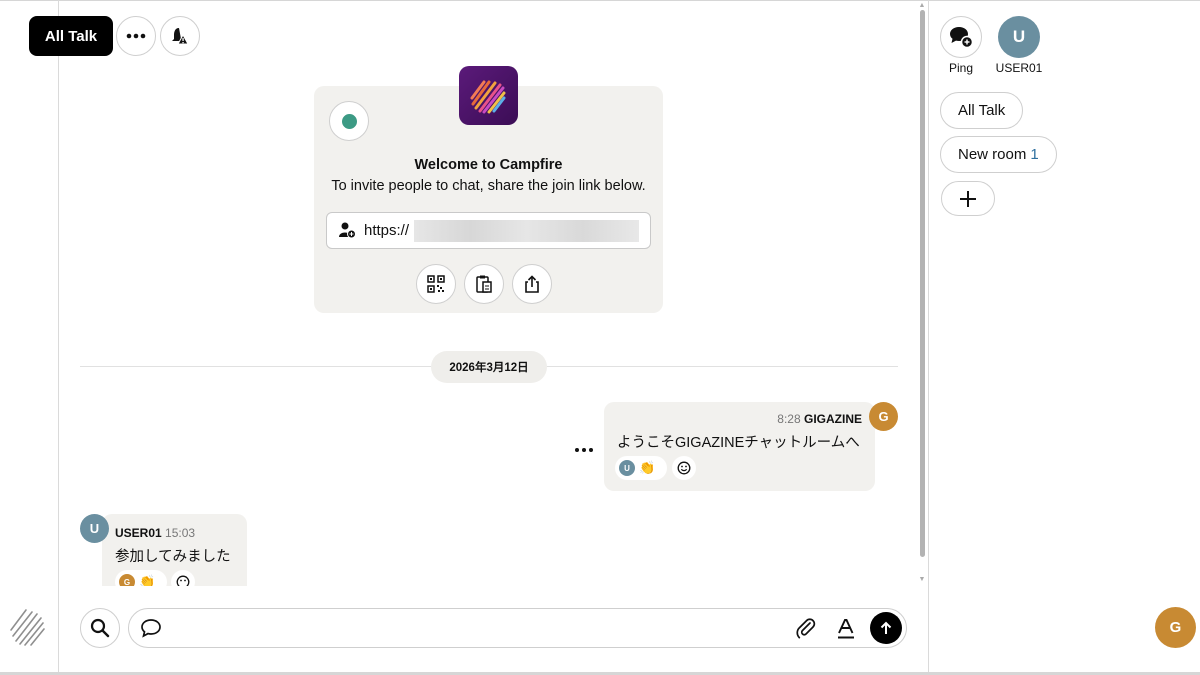  Describe the element at coordinates (928, 336) in the screenshot. I see `right-divider` at that location.